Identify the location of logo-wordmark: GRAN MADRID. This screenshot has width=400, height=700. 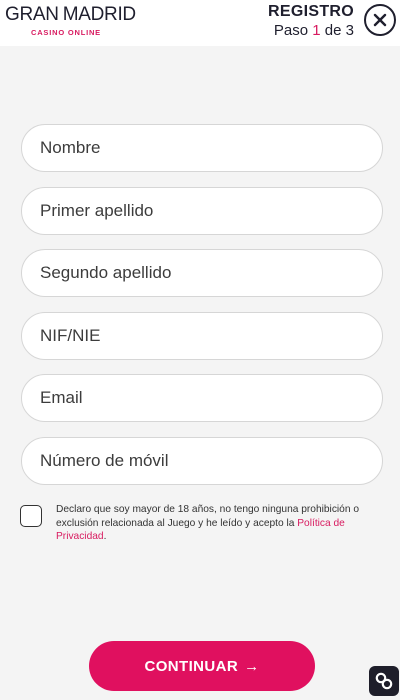
(70, 14).